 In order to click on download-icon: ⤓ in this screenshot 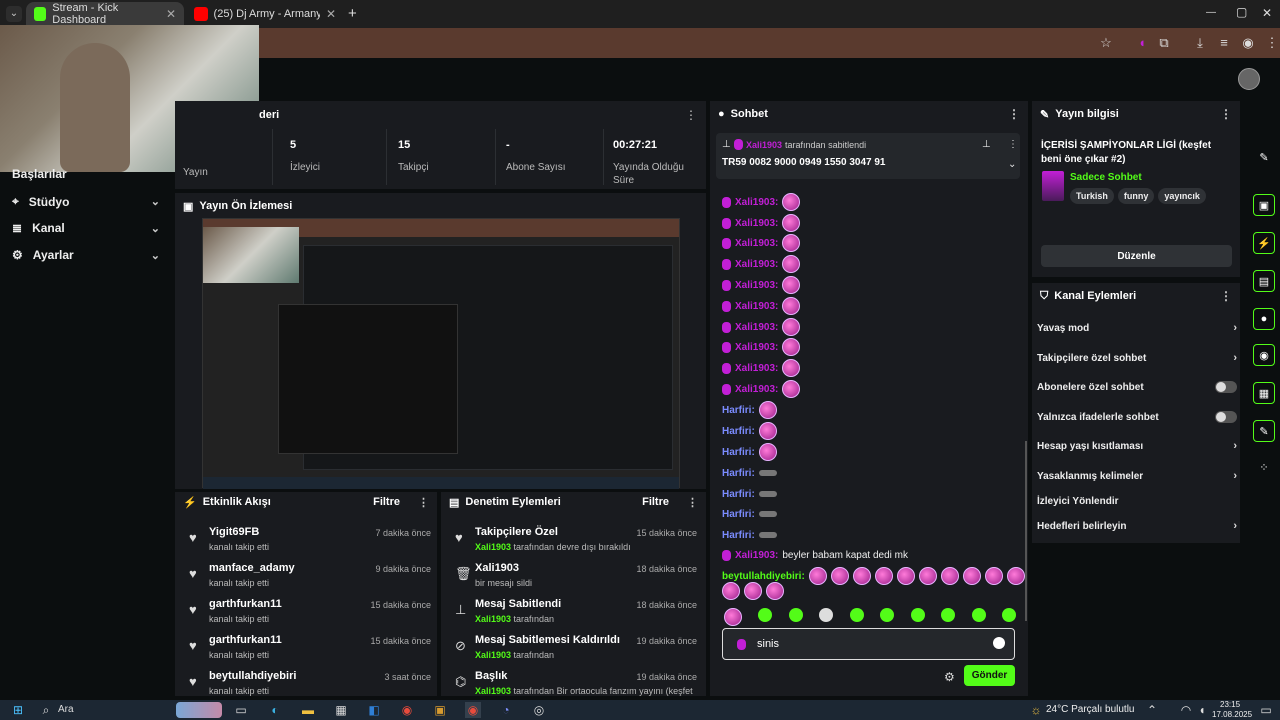, I will do `click(1200, 43)`.